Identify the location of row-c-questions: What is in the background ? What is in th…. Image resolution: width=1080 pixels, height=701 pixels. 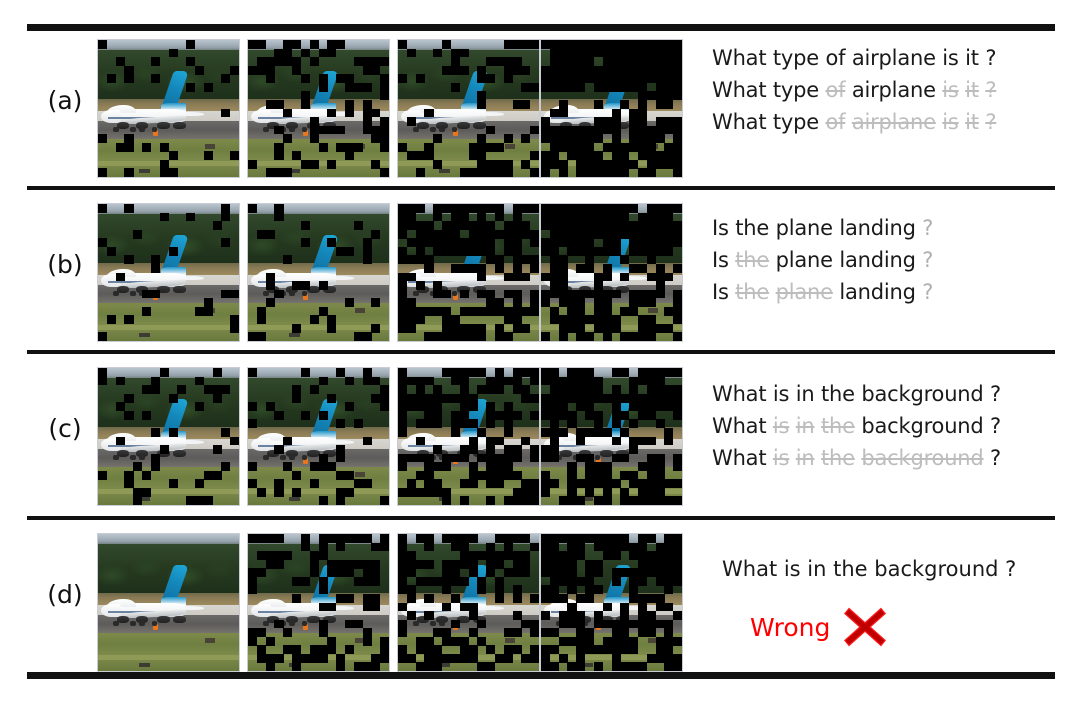
(884, 426).